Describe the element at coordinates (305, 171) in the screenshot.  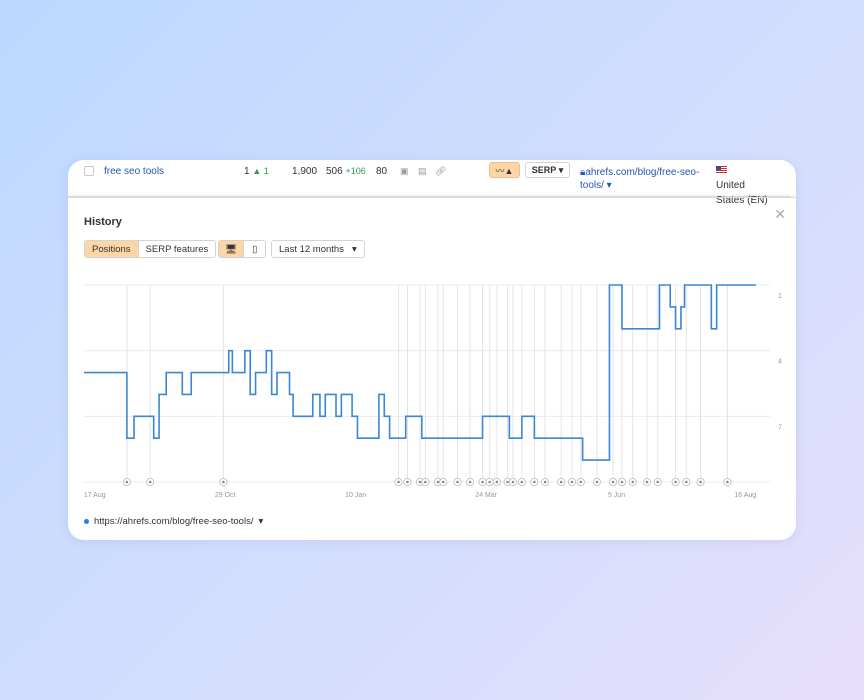
I see `volume-cell: 1,900` at that location.